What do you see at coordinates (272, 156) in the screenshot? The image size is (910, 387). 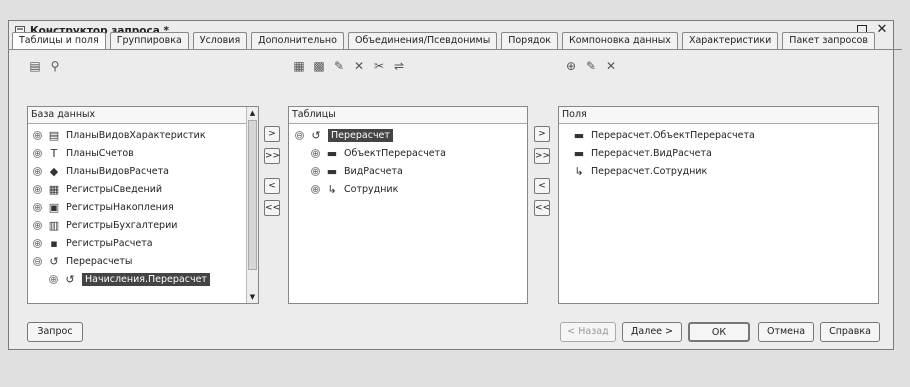 I see `add-all-tables-button: >>` at bounding box center [272, 156].